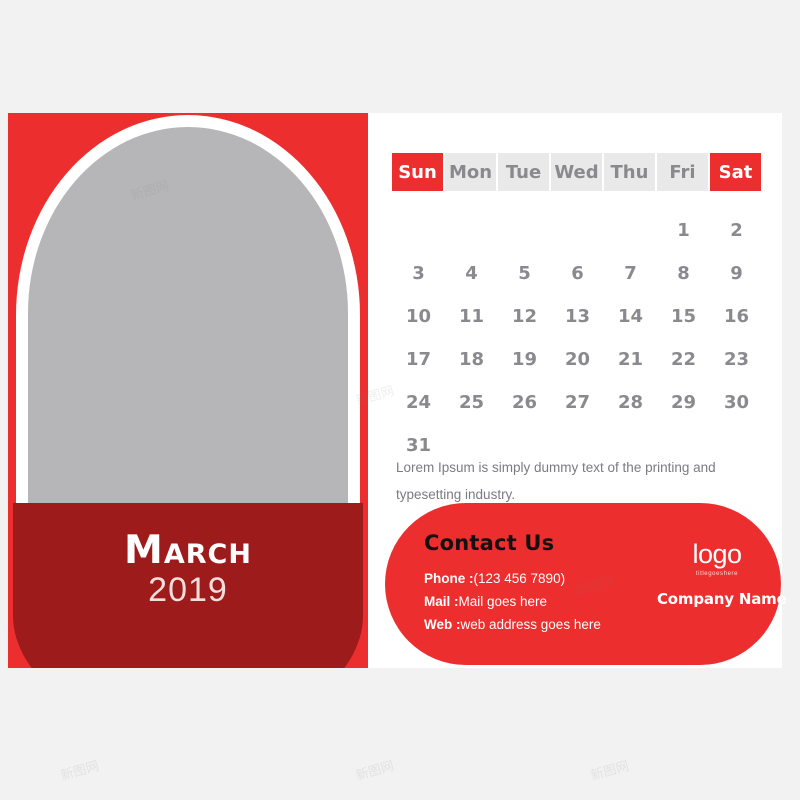 The height and width of the screenshot is (800, 800). Describe the element at coordinates (503, 602) in the screenshot. I see `contact-value: Mail goes here` at that location.